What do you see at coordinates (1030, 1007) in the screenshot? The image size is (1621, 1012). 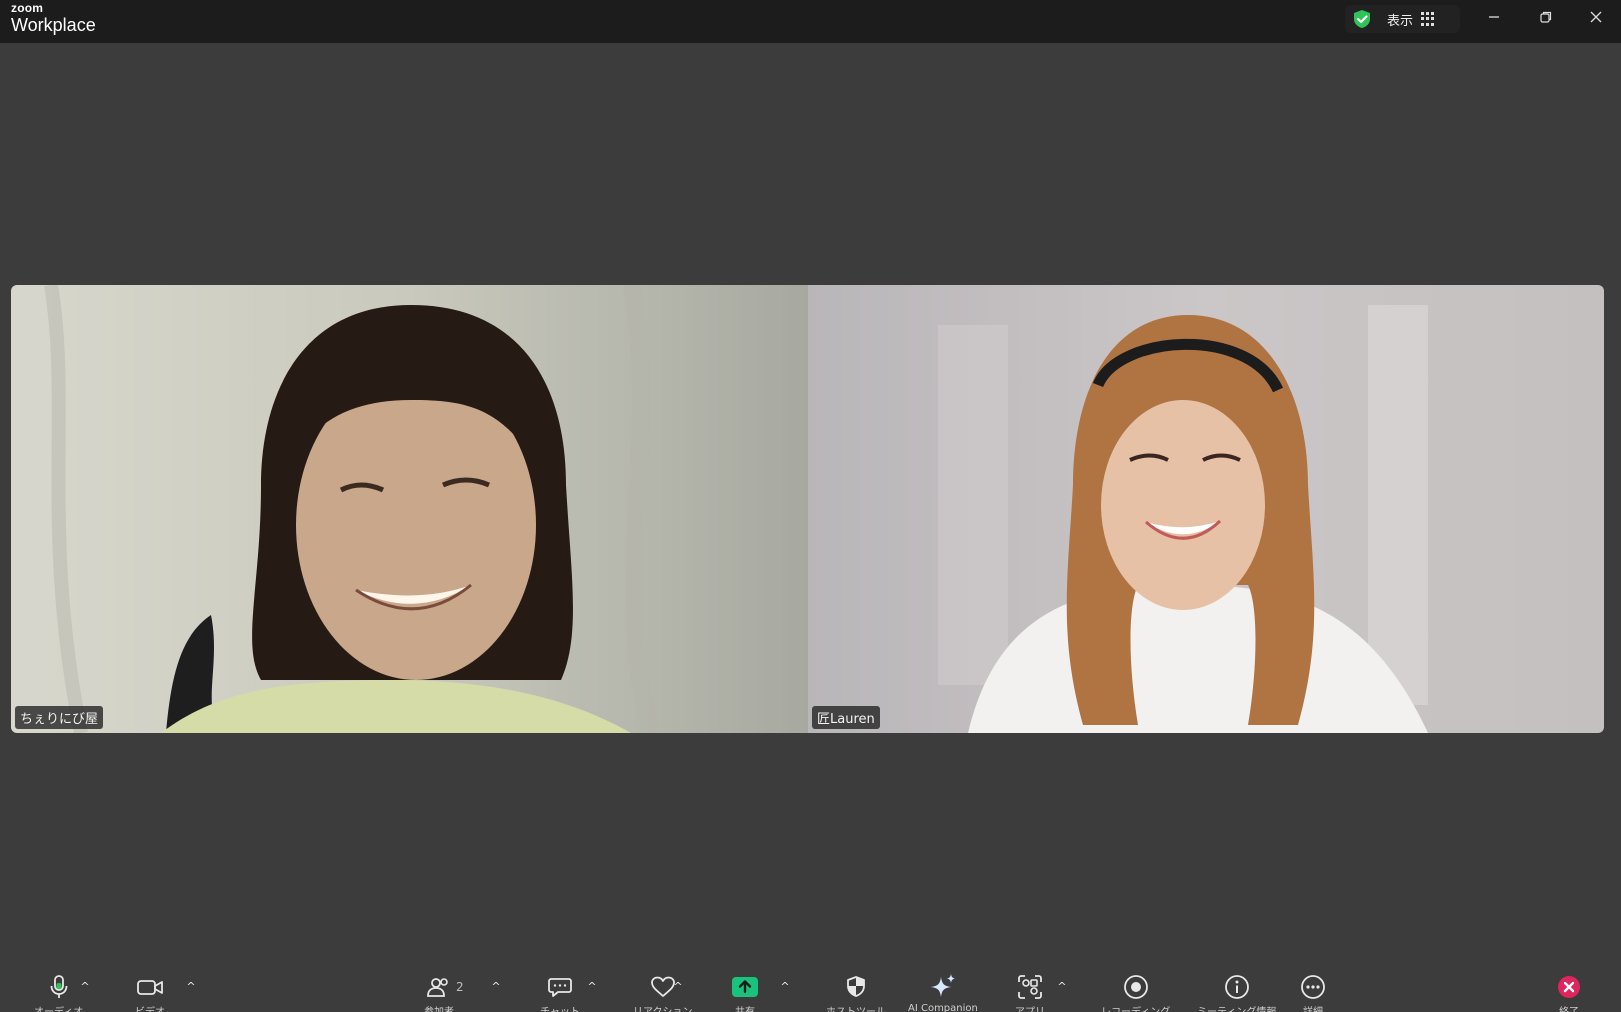 I see `apps-label: アプリ` at bounding box center [1030, 1007].